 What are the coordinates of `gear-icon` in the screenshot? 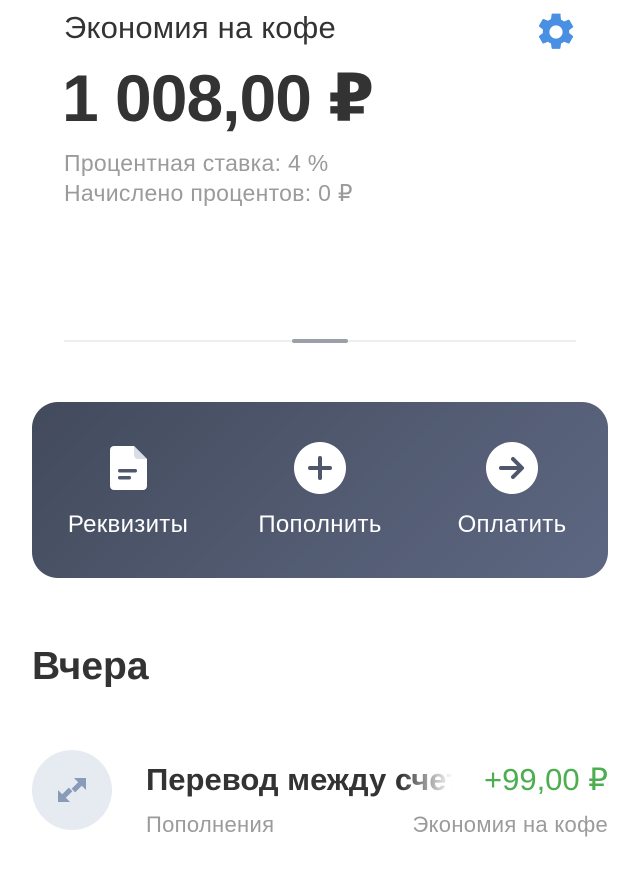 It's located at (556, 31).